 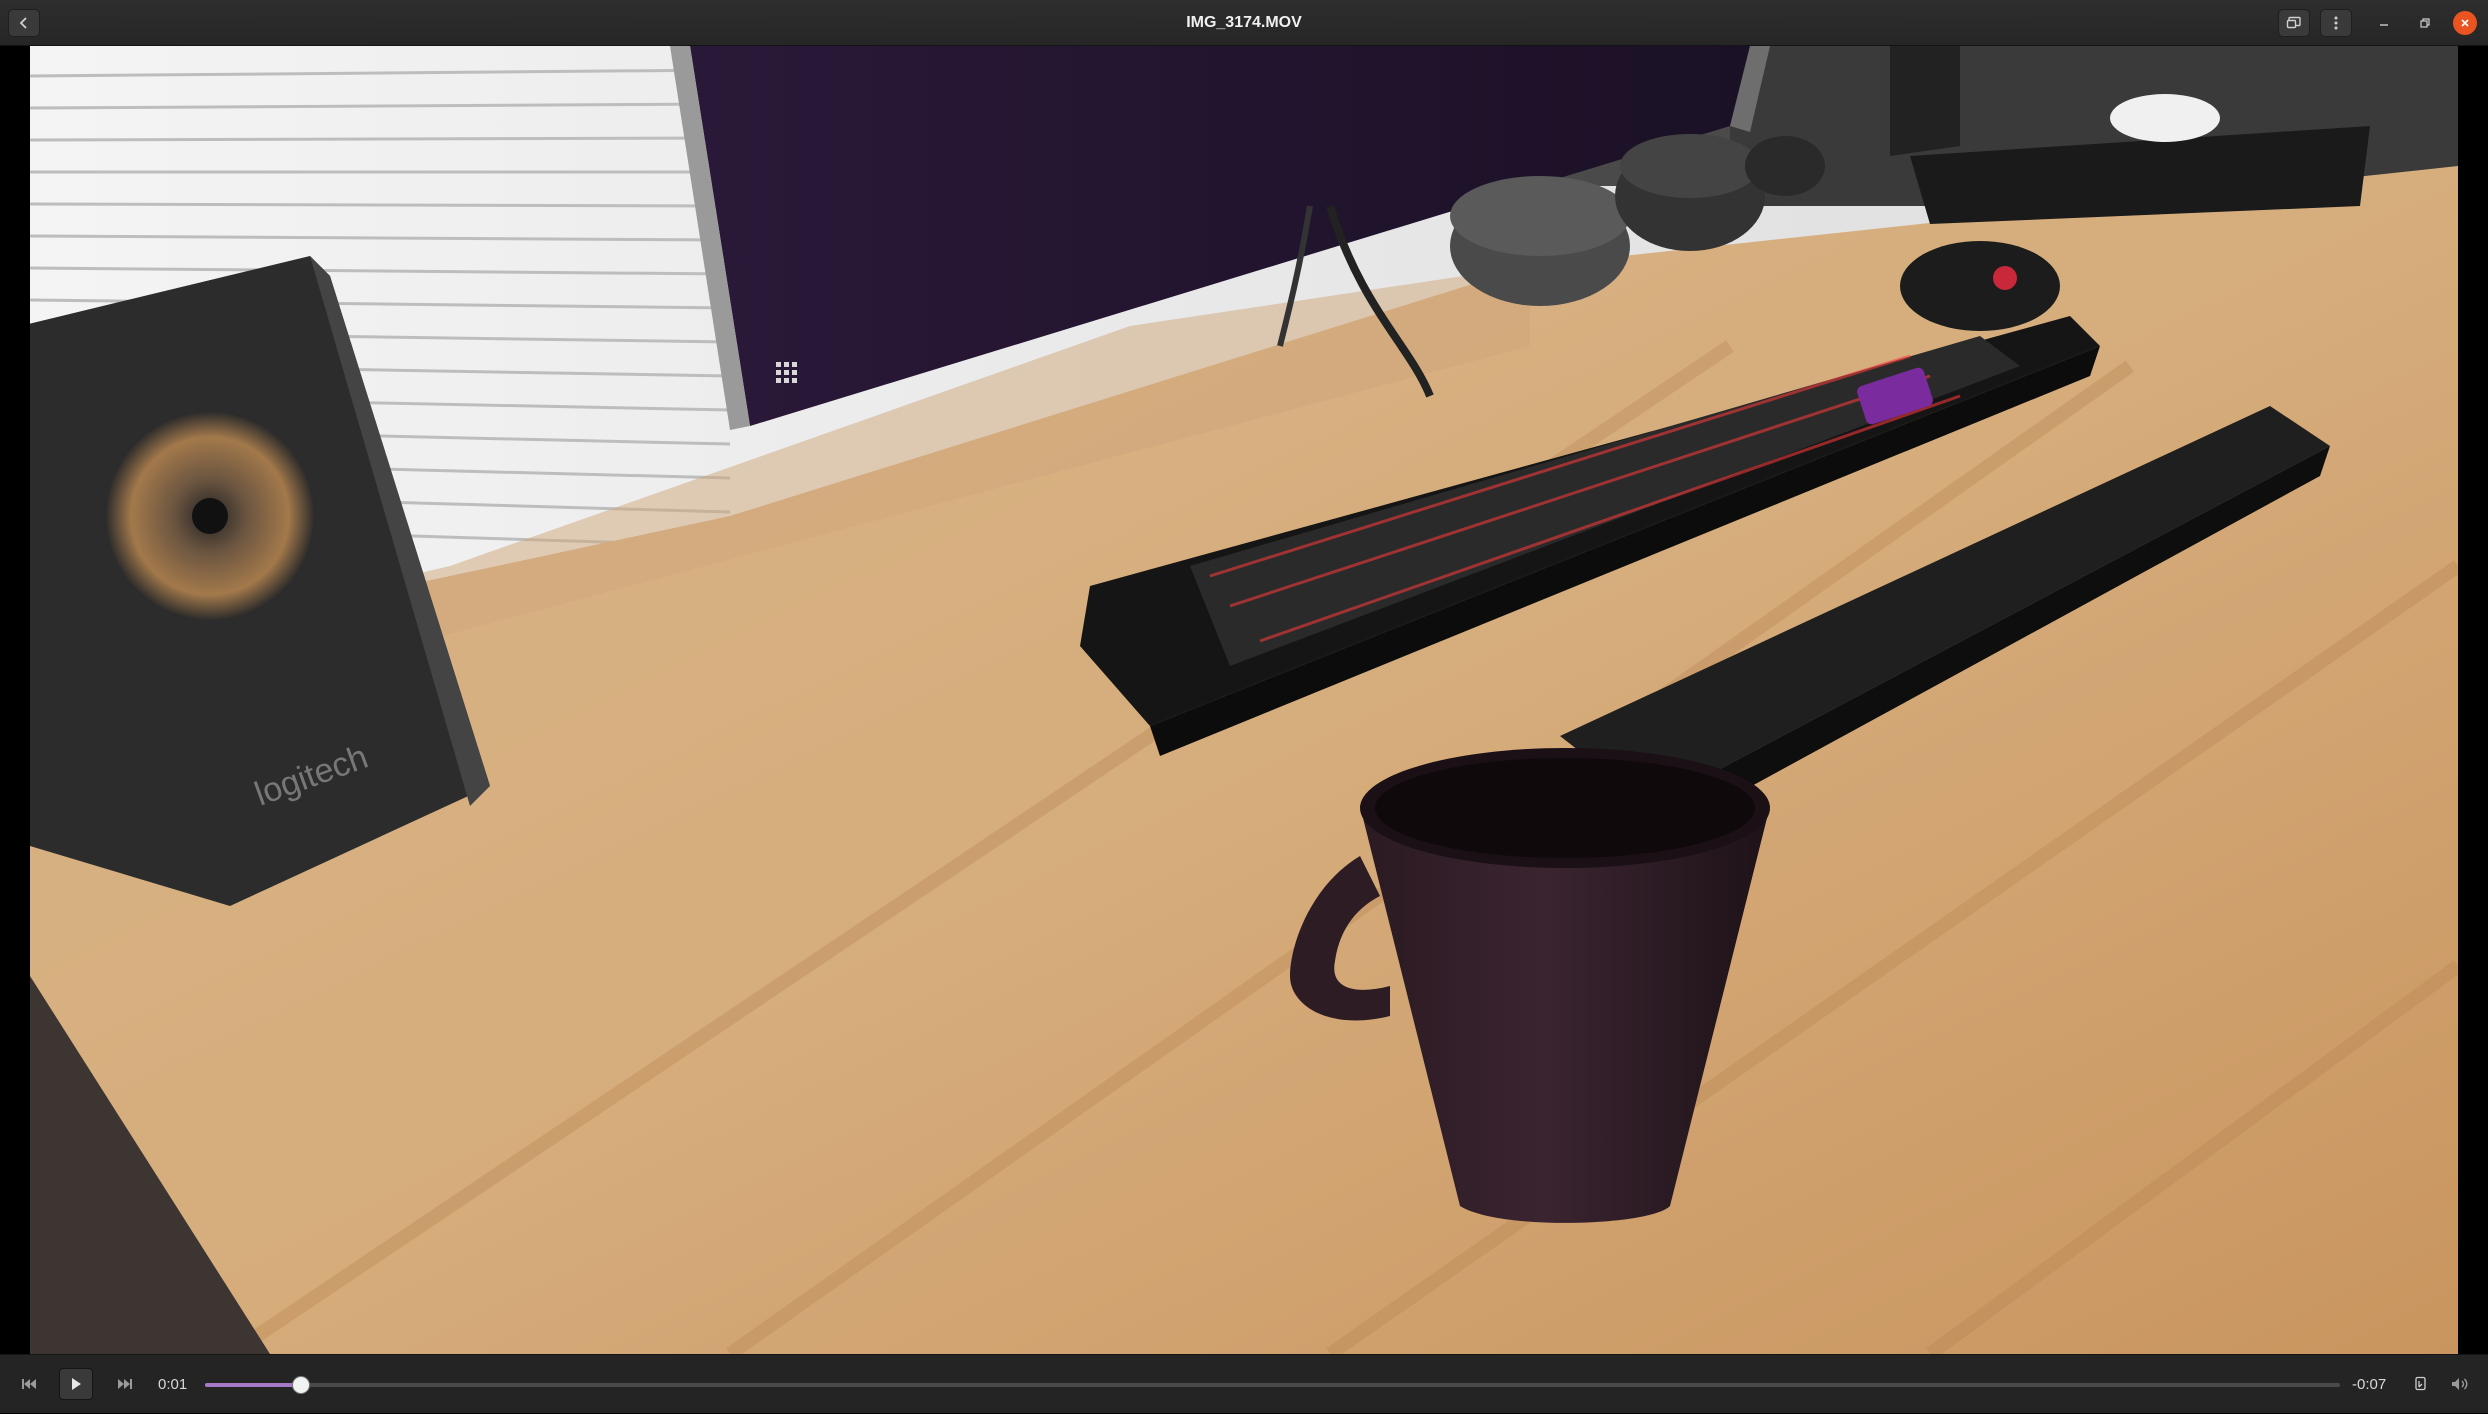 I want to click on maximize-button, so click(x=2425, y=23).